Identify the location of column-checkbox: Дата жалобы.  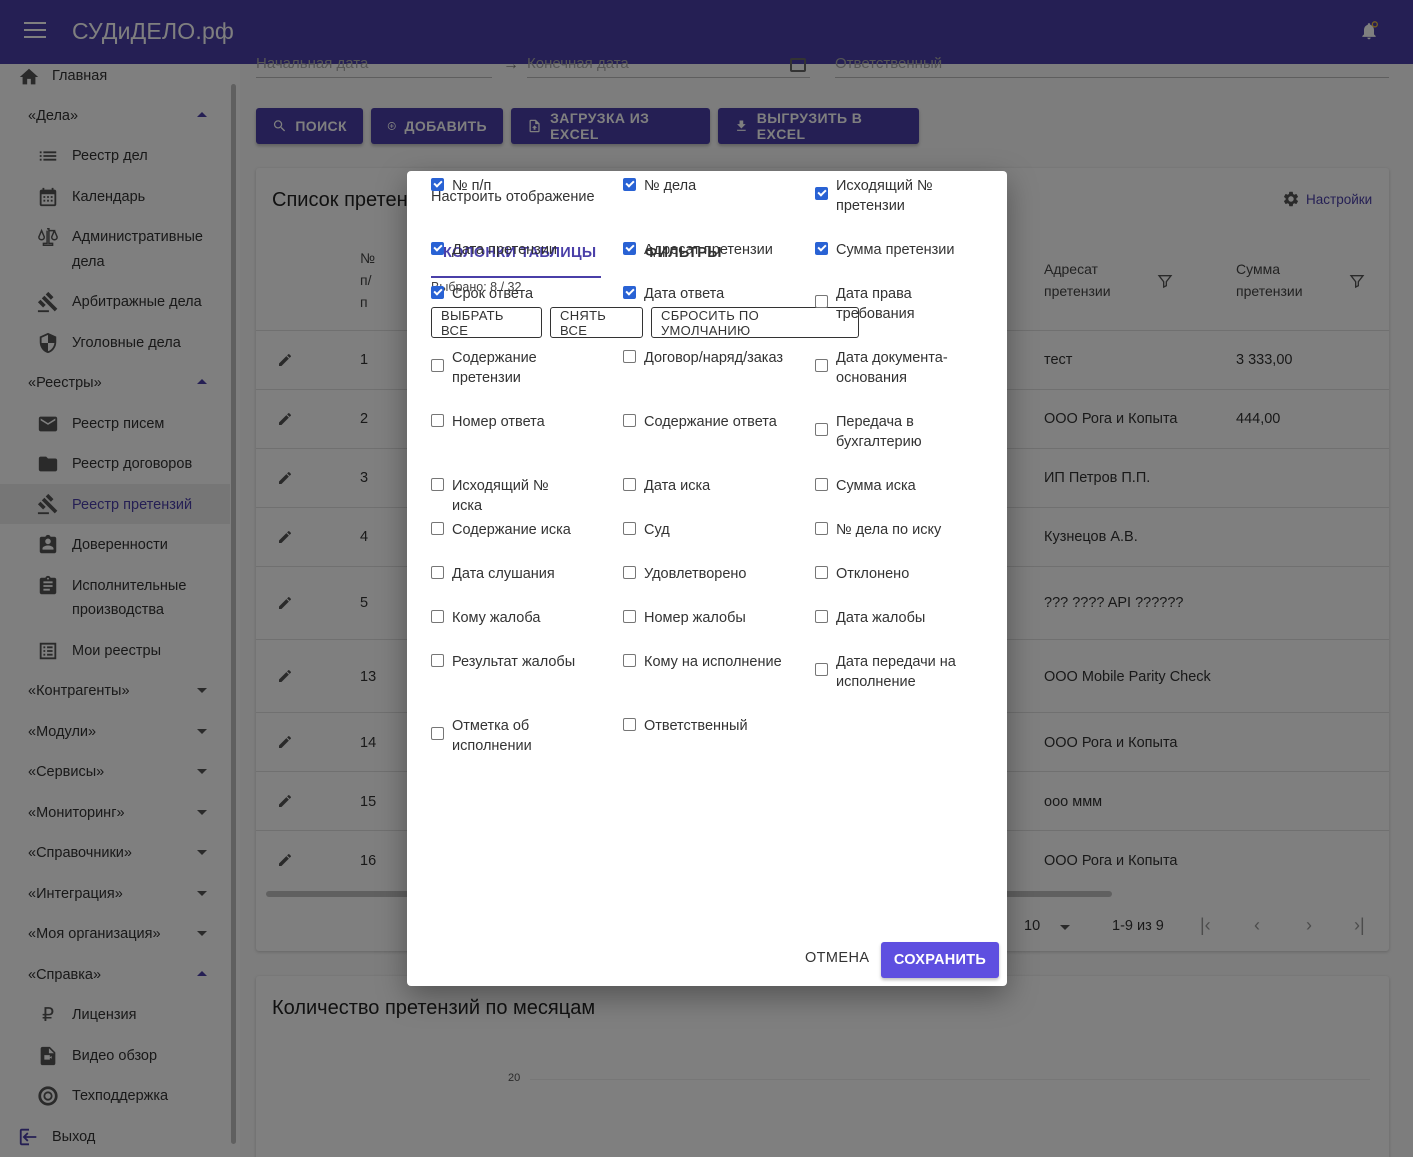
(900, 618).